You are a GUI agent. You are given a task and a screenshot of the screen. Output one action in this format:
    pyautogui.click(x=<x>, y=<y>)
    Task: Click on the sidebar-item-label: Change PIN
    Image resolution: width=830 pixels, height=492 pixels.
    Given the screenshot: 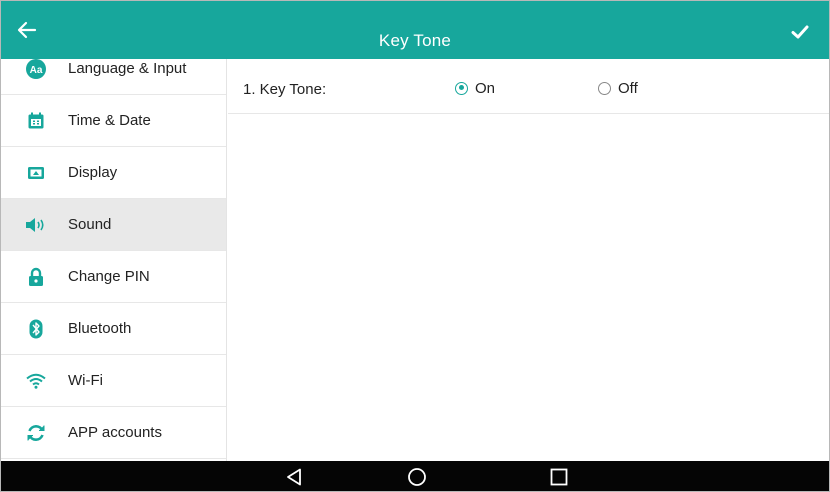 What is the action you would take?
    pyautogui.click(x=109, y=276)
    